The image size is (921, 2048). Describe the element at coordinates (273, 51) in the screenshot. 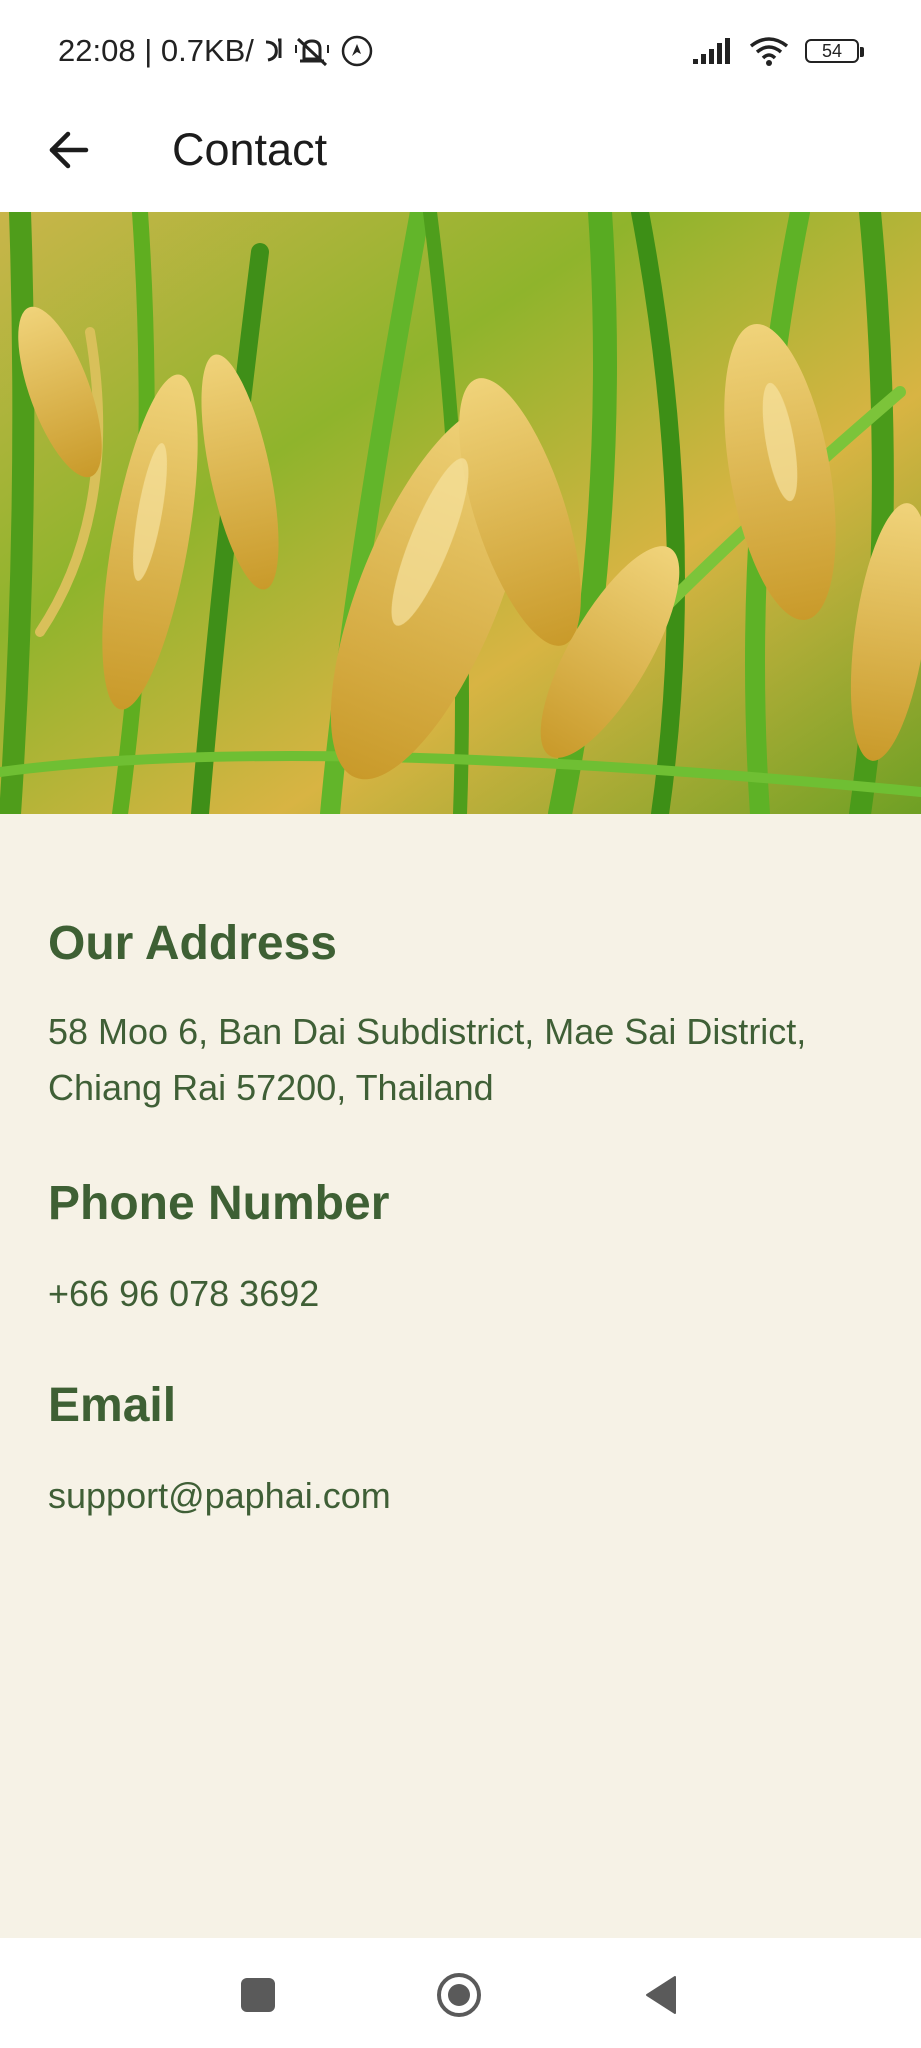

I see `wifi-calling-icon` at that location.